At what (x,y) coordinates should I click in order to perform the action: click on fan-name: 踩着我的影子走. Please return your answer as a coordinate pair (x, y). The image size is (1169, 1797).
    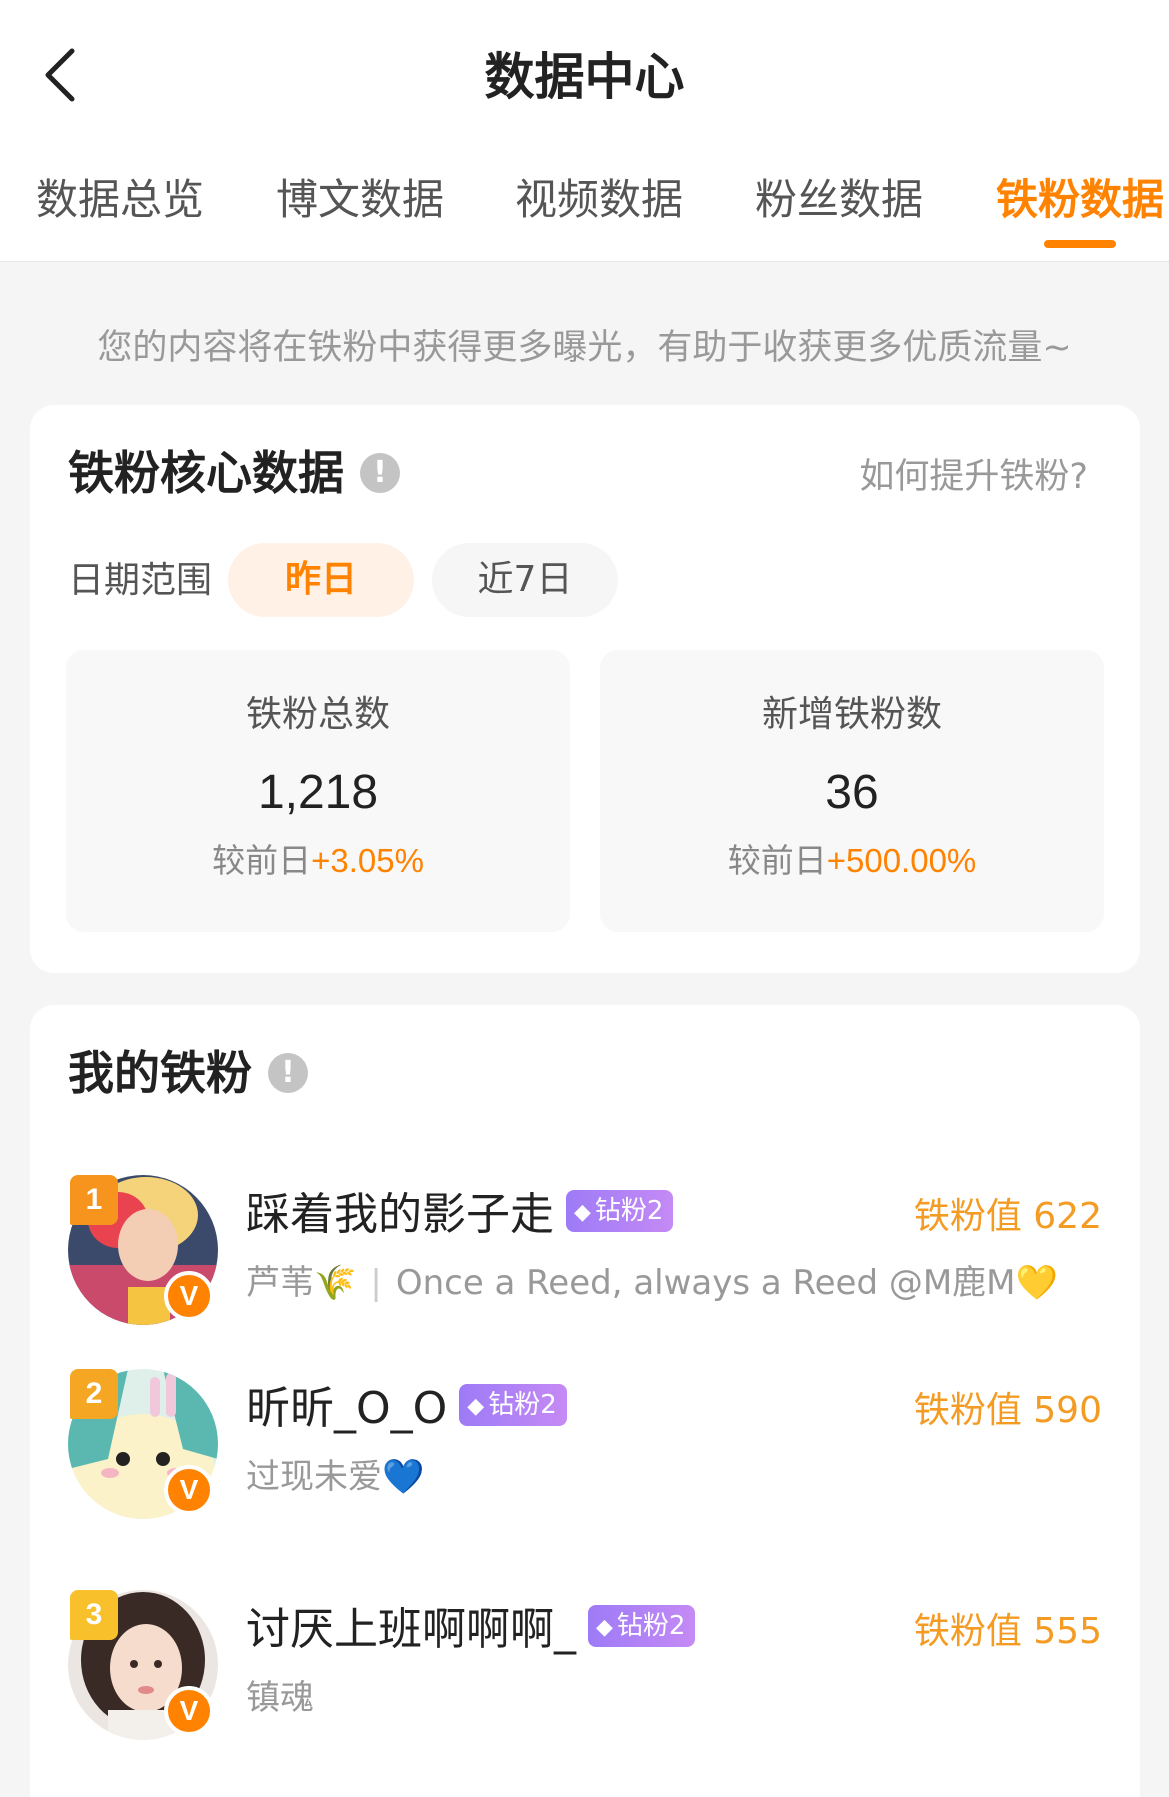
    Looking at the image, I should click on (400, 1214).